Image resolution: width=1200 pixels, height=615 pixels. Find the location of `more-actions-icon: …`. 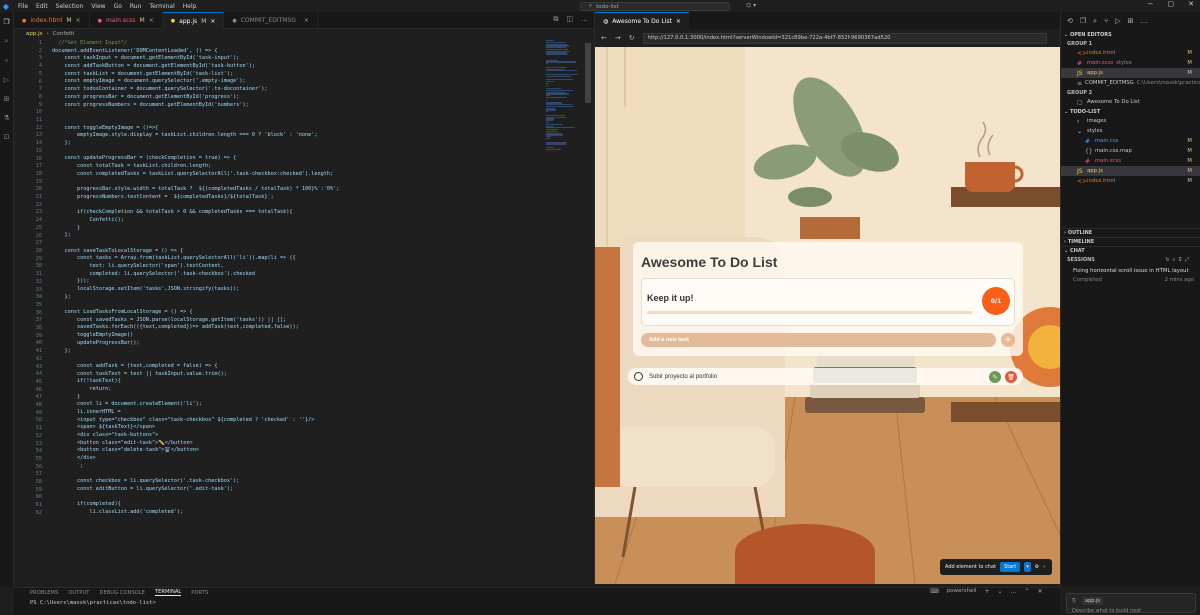

more-actions-icon: … is located at coordinates (584, 19).